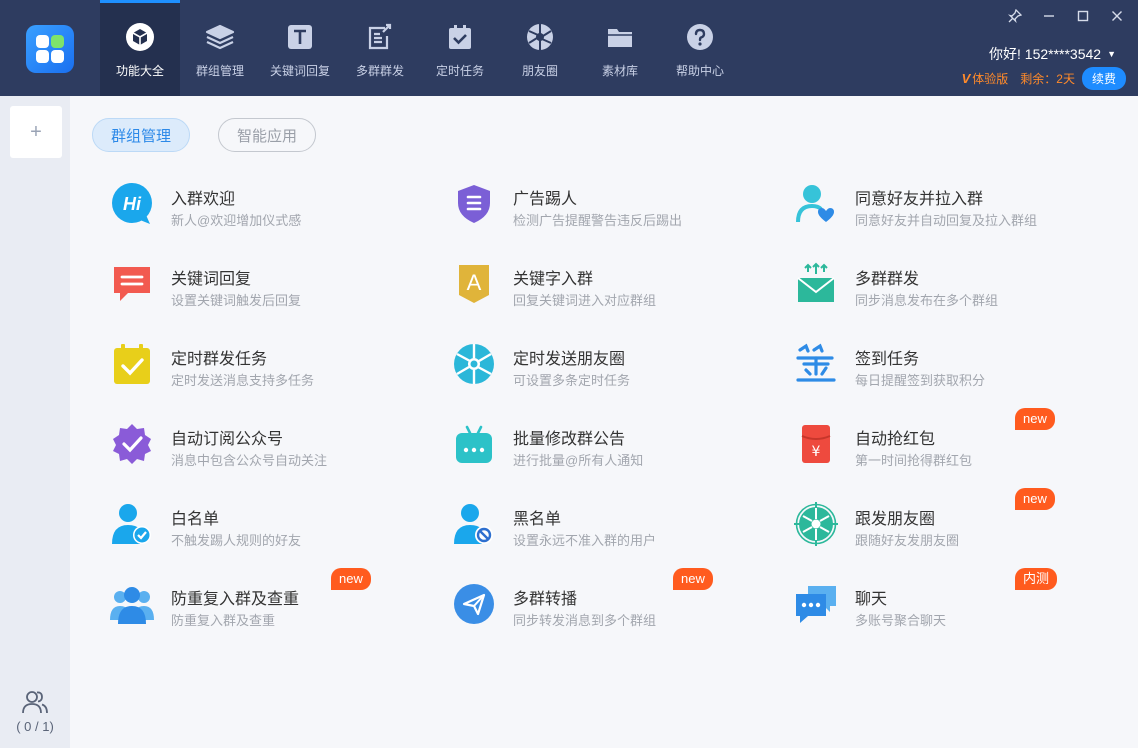  I want to click on renew-button: 续费, so click(1103, 78).